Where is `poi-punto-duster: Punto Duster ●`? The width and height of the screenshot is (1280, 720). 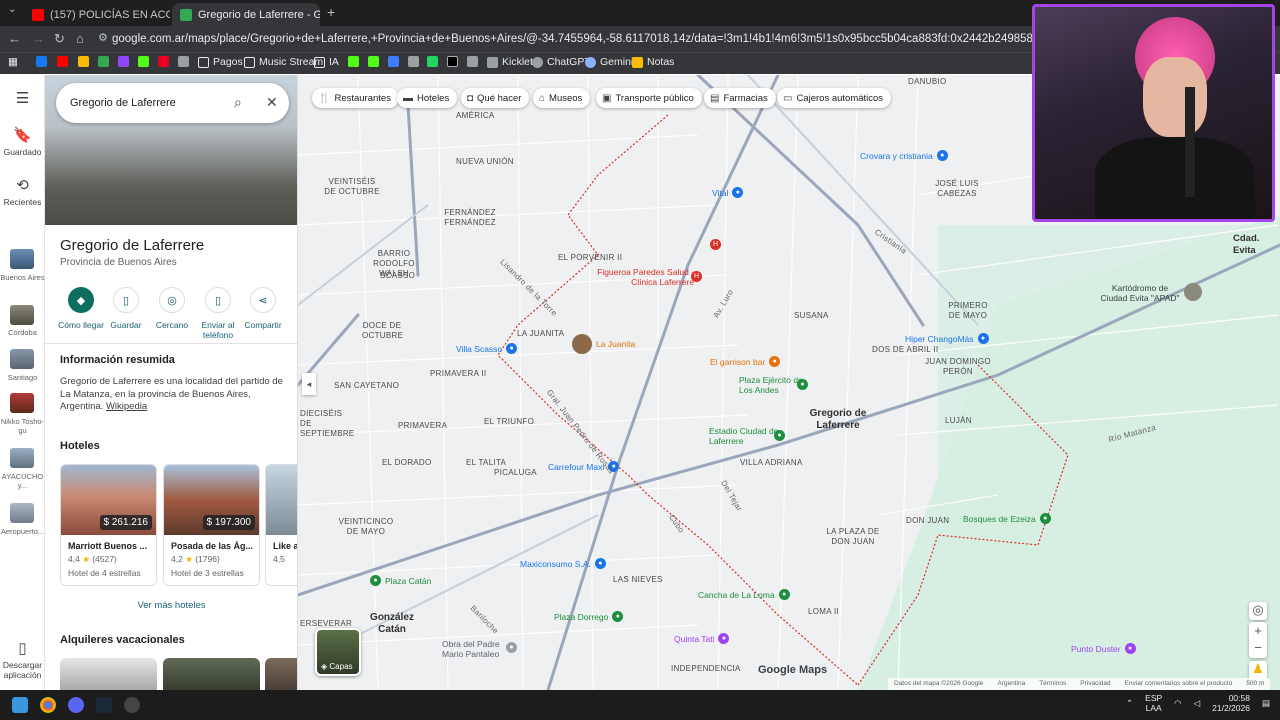 poi-punto-duster: Punto Duster ● is located at coordinates (1105, 648).